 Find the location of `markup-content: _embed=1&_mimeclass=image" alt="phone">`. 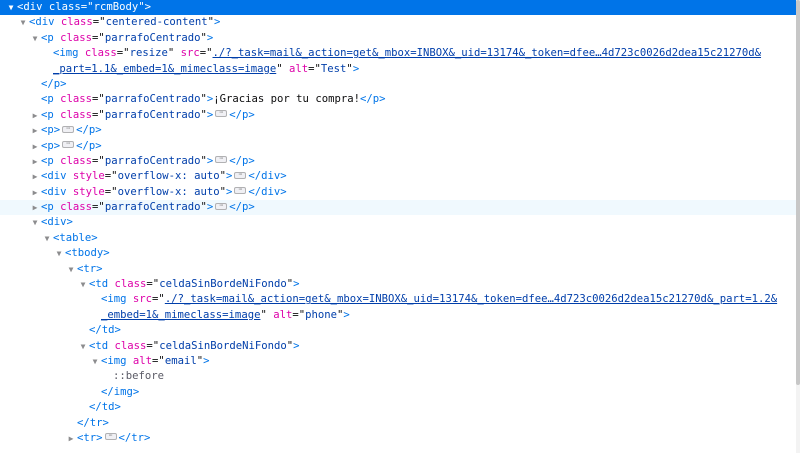

markup-content: _embed=1&_mimeclass=image" alt="phone"> is located at coordinates (225, 315).